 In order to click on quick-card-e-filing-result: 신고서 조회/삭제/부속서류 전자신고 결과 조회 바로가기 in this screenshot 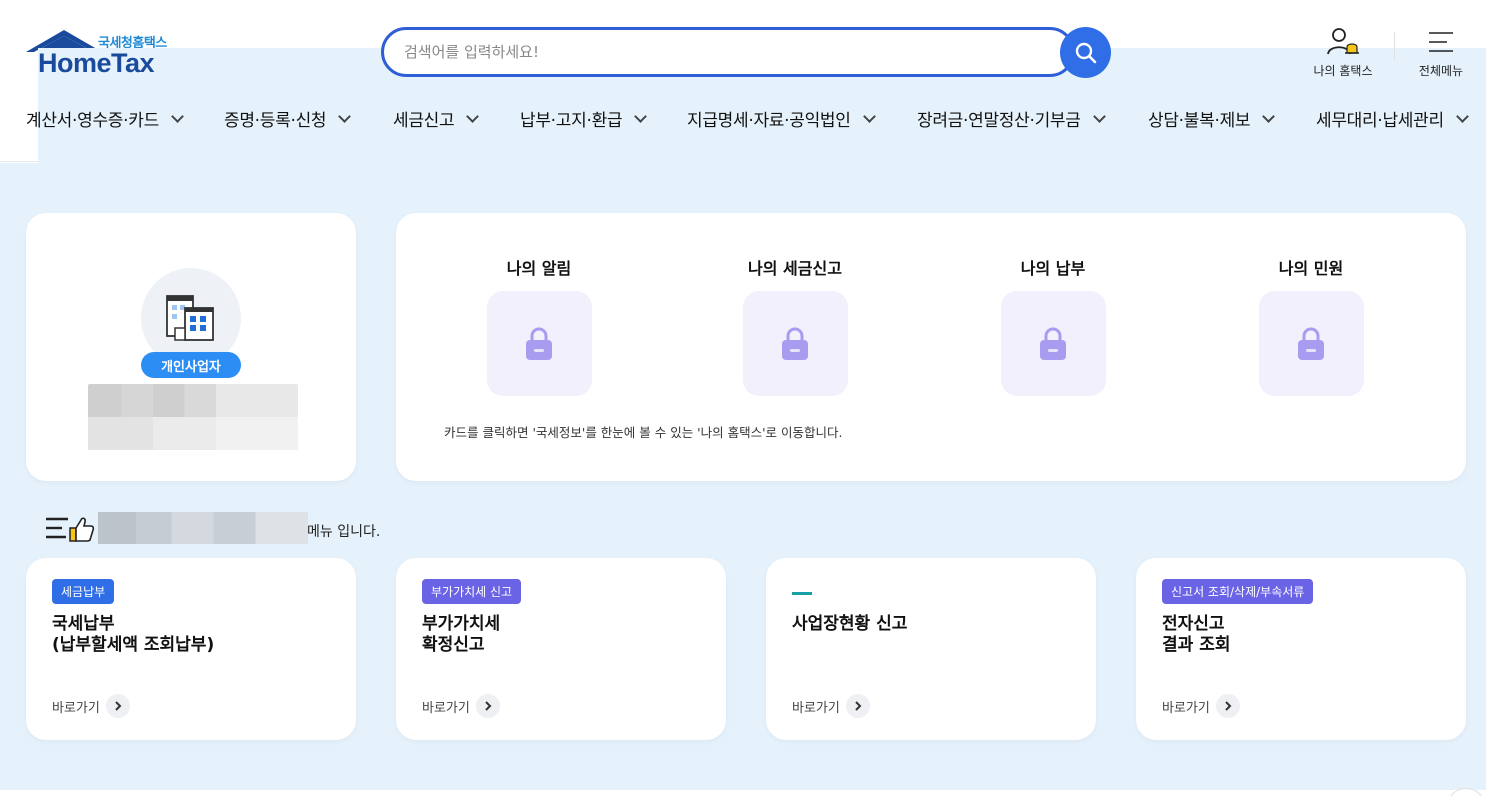, I will do `click(1301, 649)`.